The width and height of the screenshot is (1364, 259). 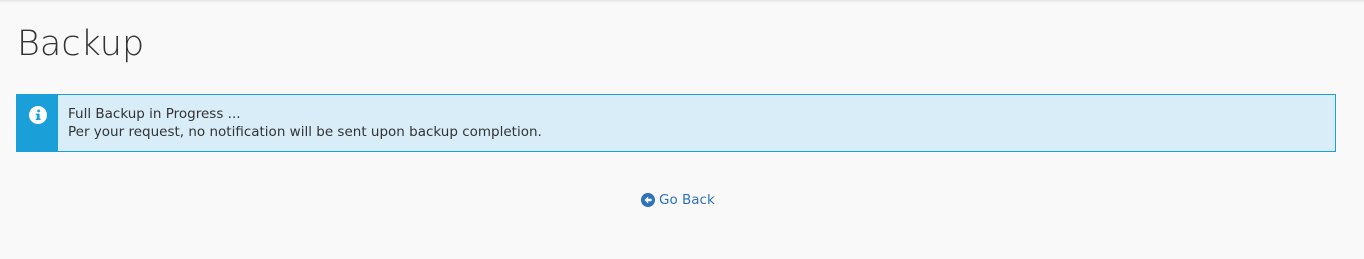 I want to click on go-back-label: Go Back, so click(x=687, y=200).